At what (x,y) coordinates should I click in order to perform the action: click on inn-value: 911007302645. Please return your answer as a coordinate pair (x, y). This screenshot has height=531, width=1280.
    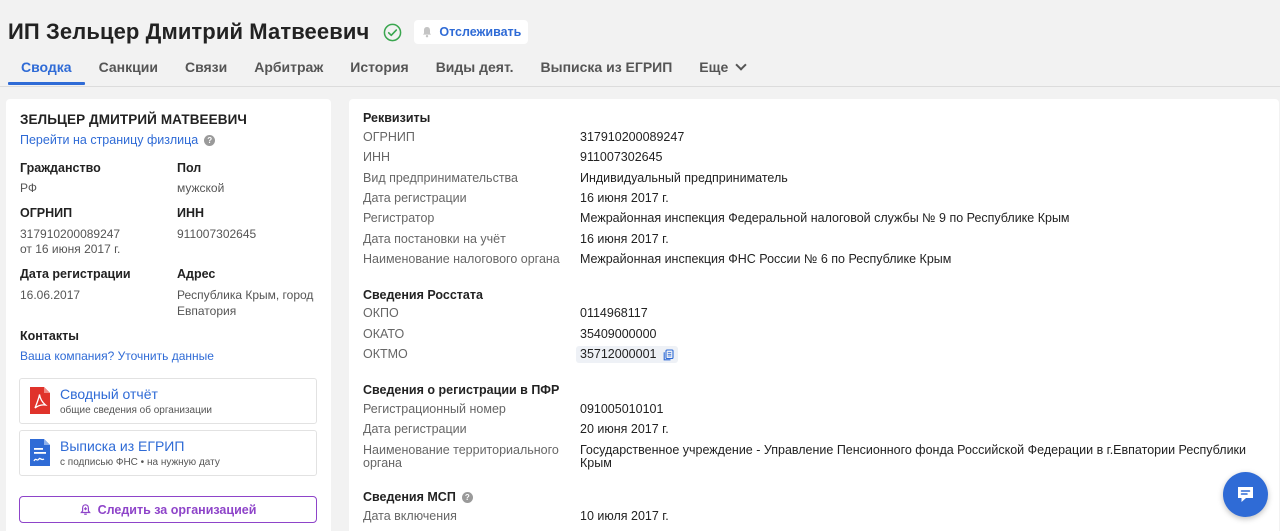
    Looking at the image, I should click on (217, 234).